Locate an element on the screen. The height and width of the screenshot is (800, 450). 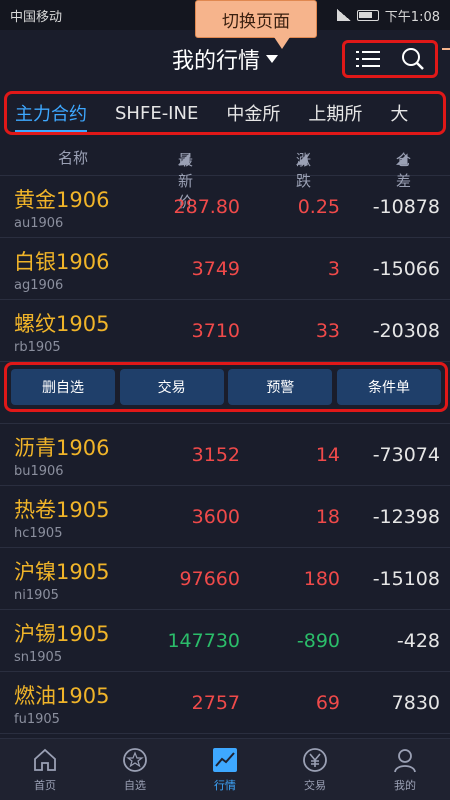
col-price: 最新价 ◢ is located at coordinates (185, 180).